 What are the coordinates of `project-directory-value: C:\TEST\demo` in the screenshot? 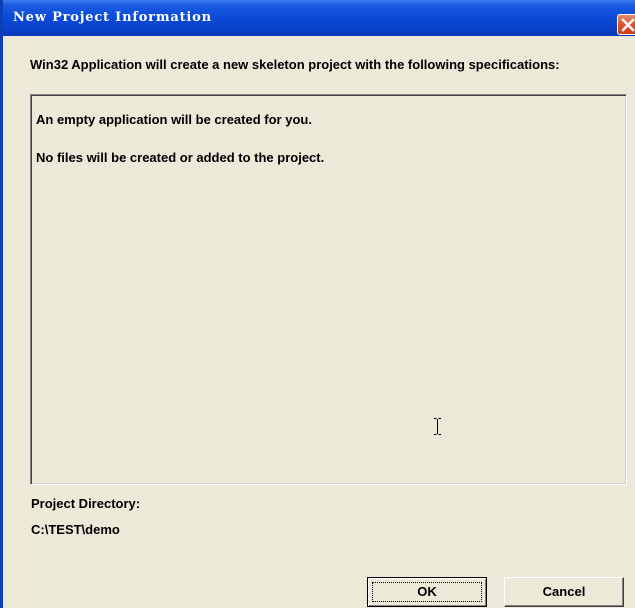 It's located at (75, 529).